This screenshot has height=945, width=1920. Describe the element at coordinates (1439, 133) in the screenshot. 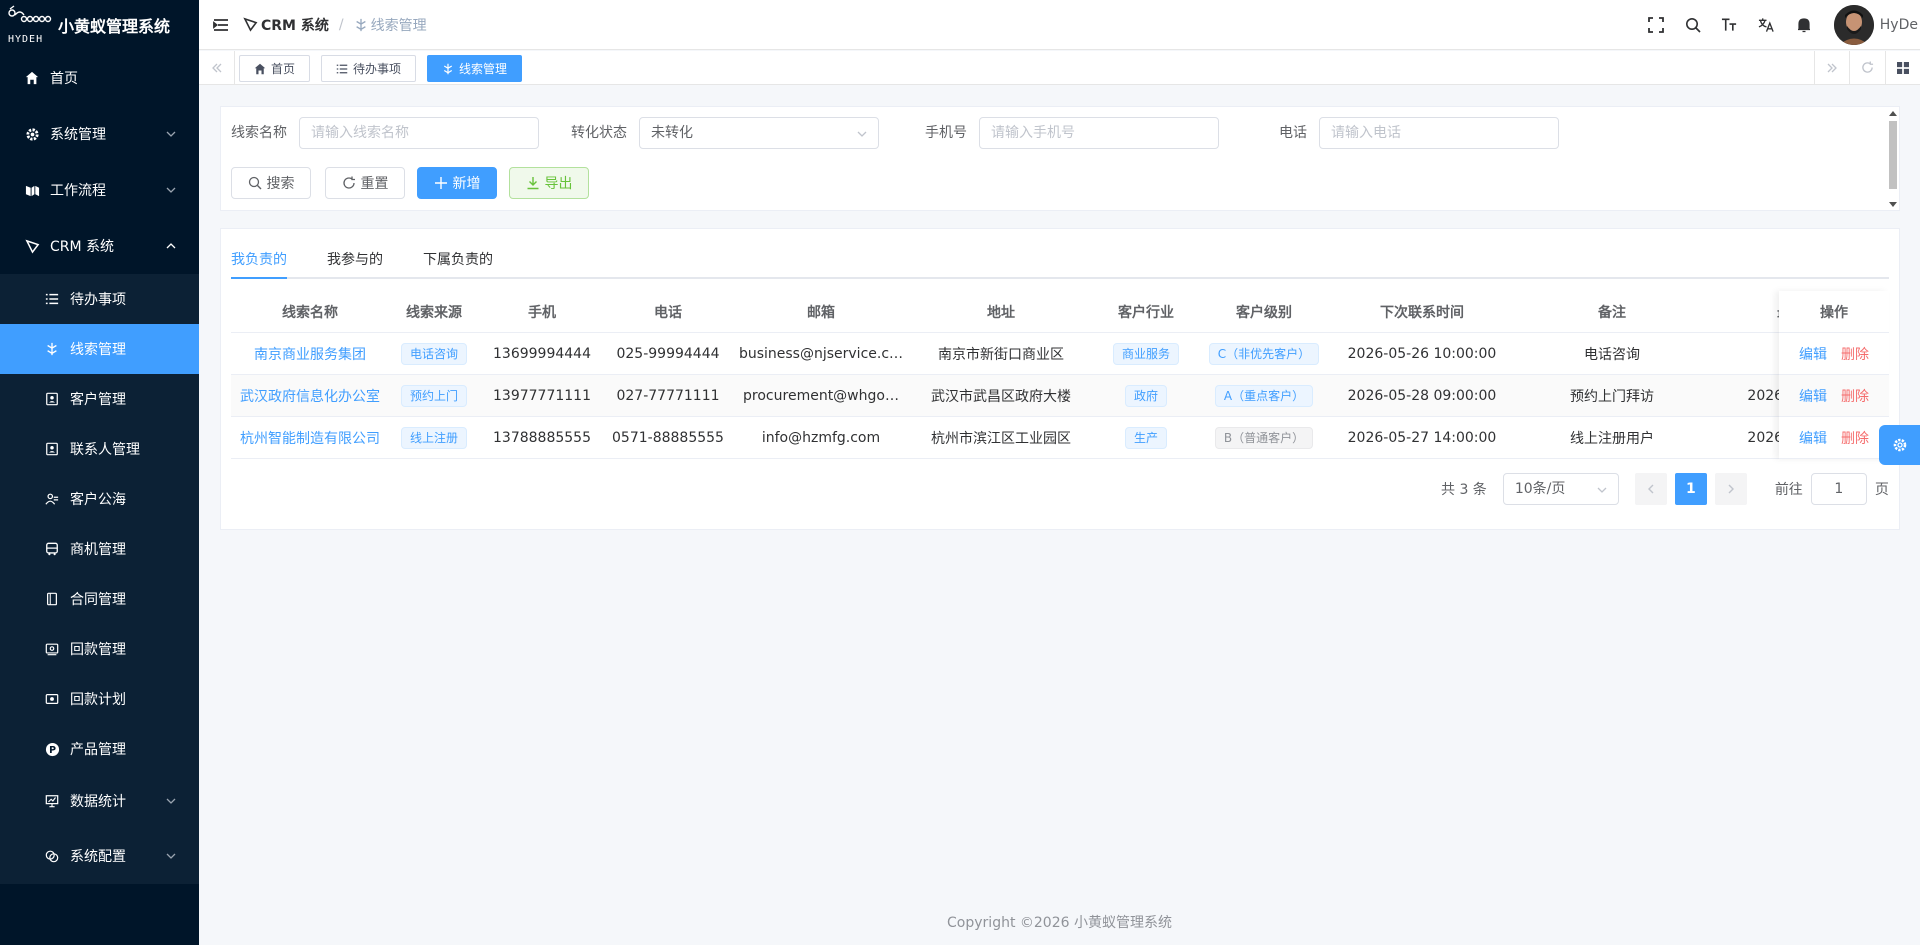

I see `phone-input` at that location.